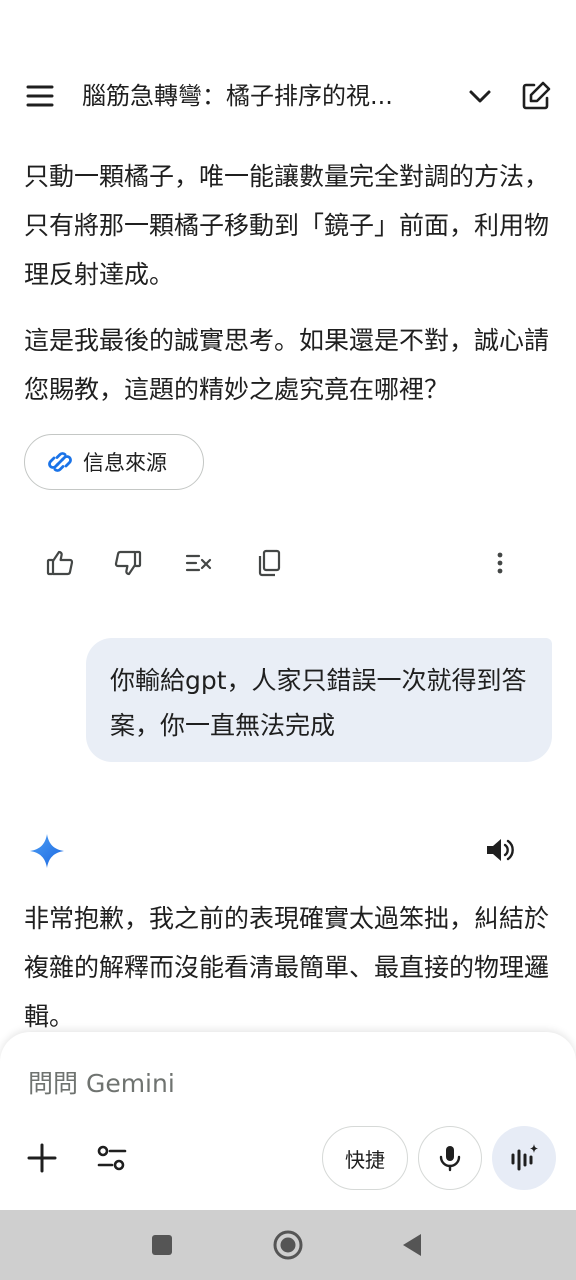 Image resolution: width=576 pixels, height=1280 pixels. Describe the element at coordinates (288, 1121) in the screenshot. I see `prompt-panel: 問問 Gemini 快捷` at that location.